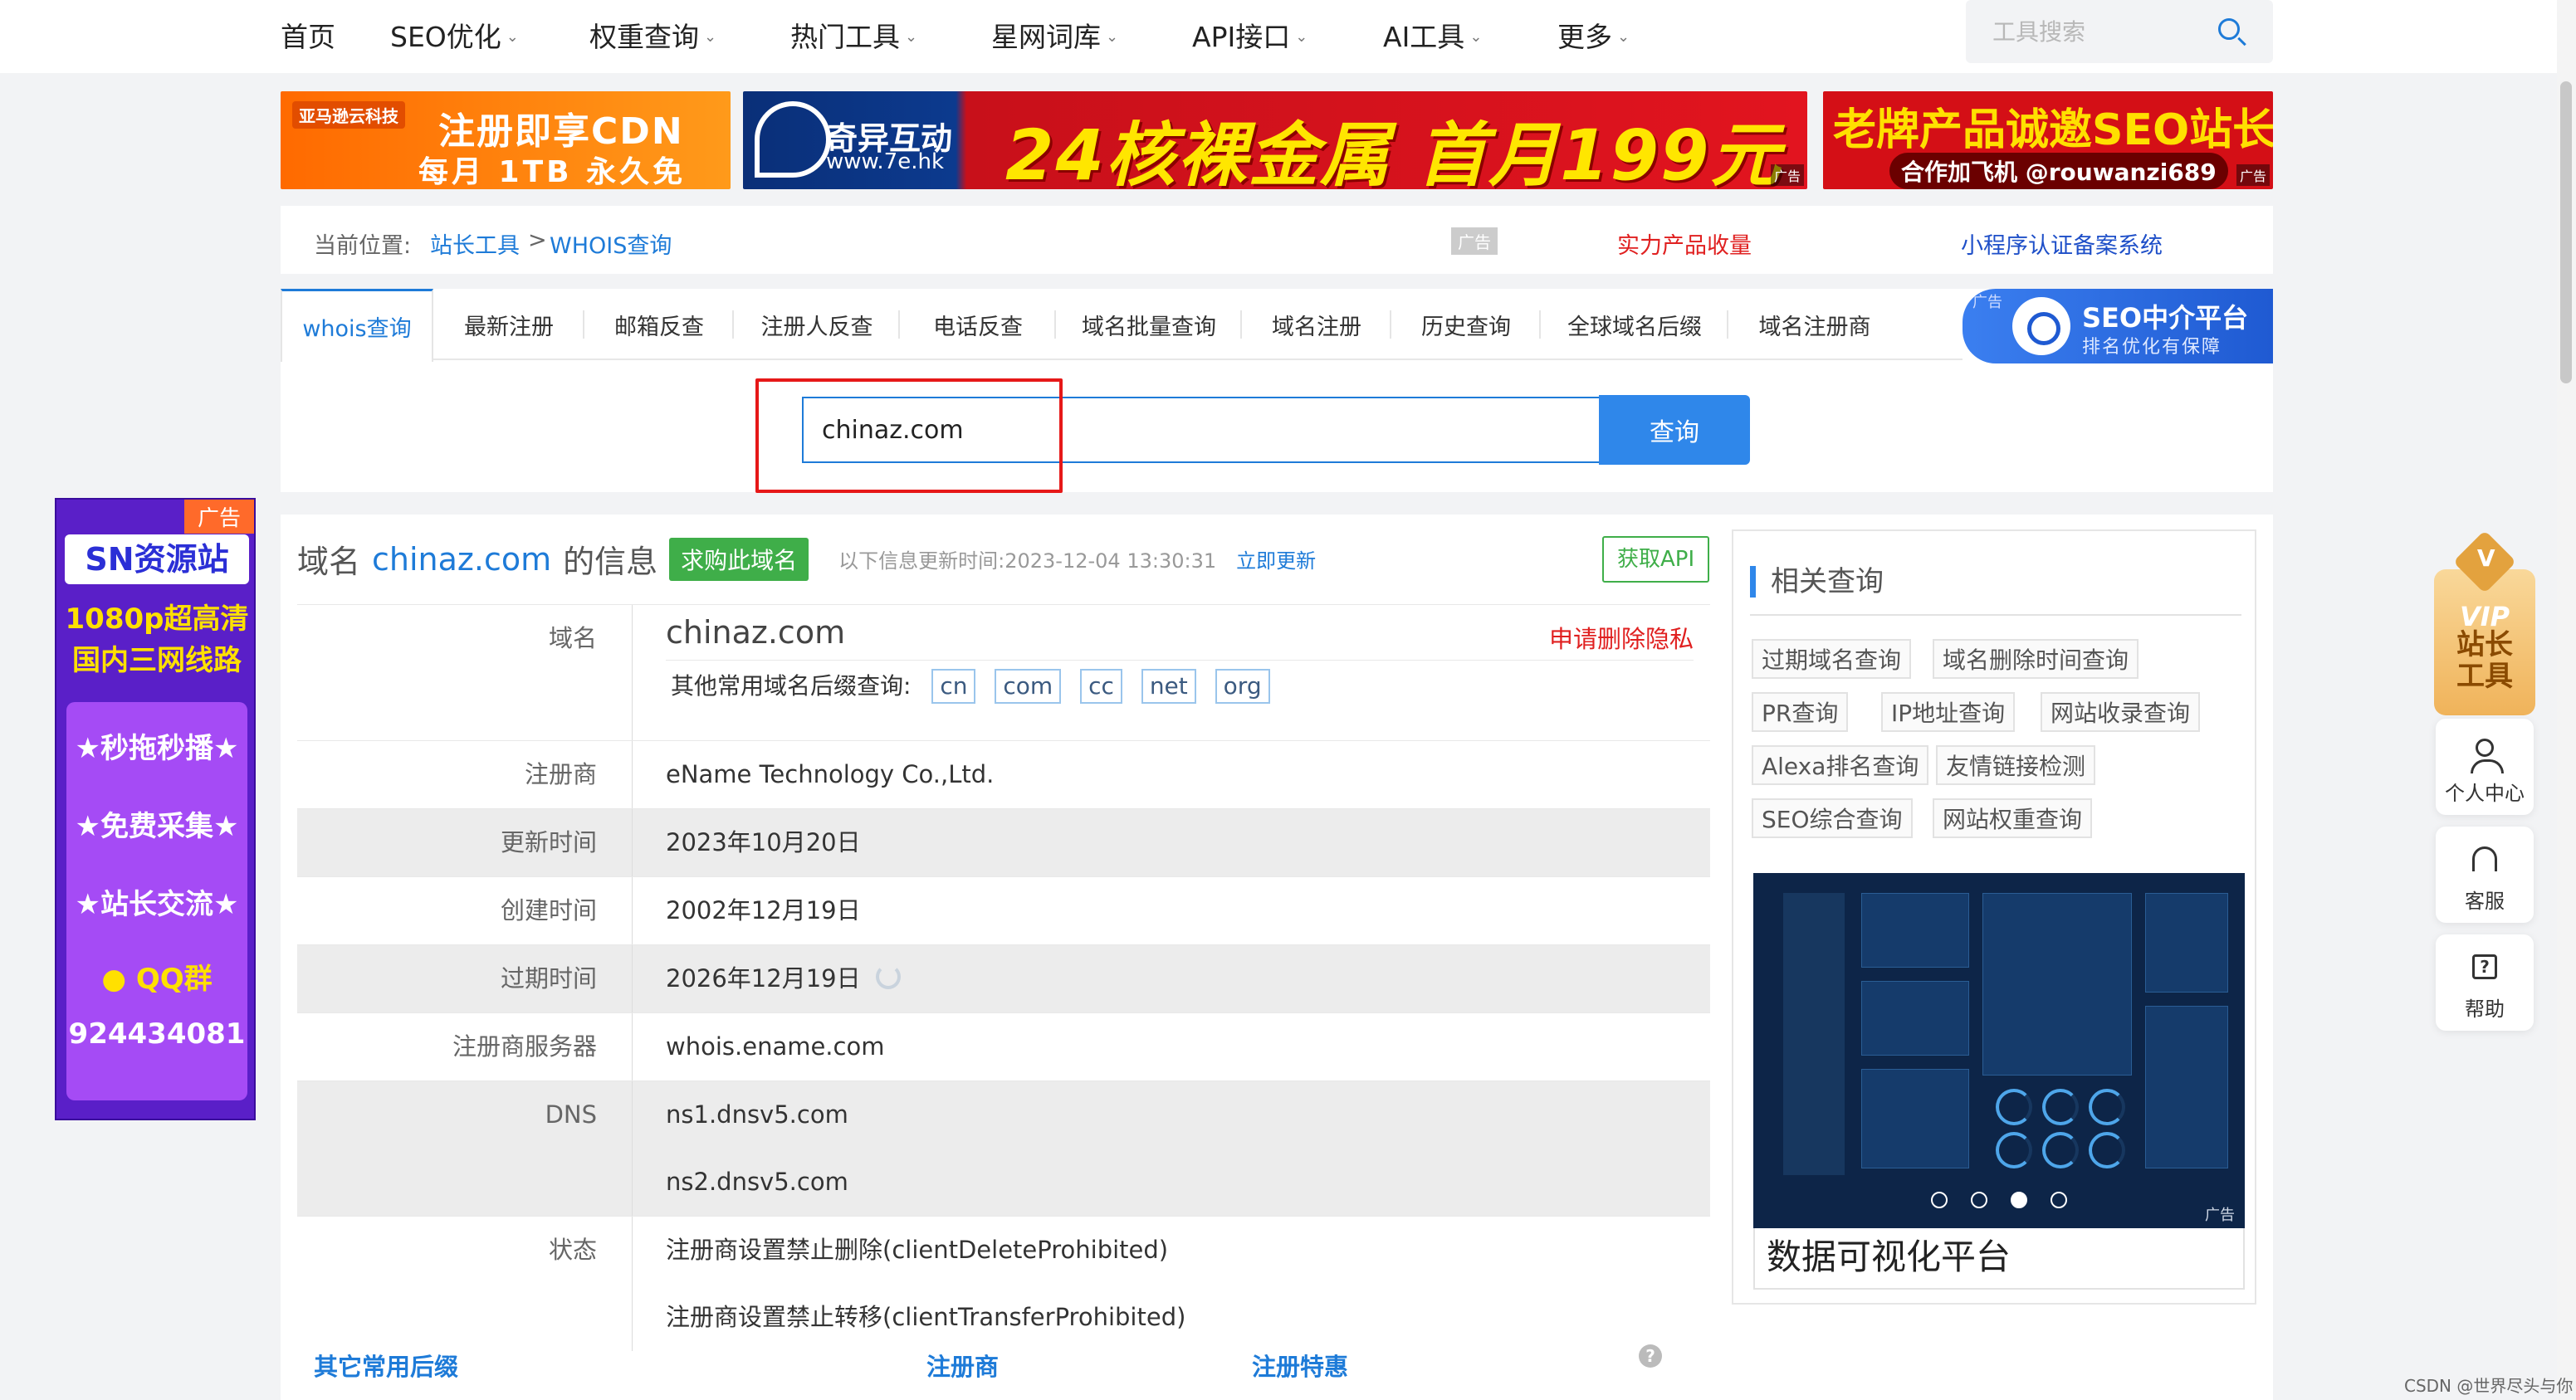 This screenshot has width=2576, height=1400. I want to click on expires-value: 2026年12月19日, so click(763, 978).